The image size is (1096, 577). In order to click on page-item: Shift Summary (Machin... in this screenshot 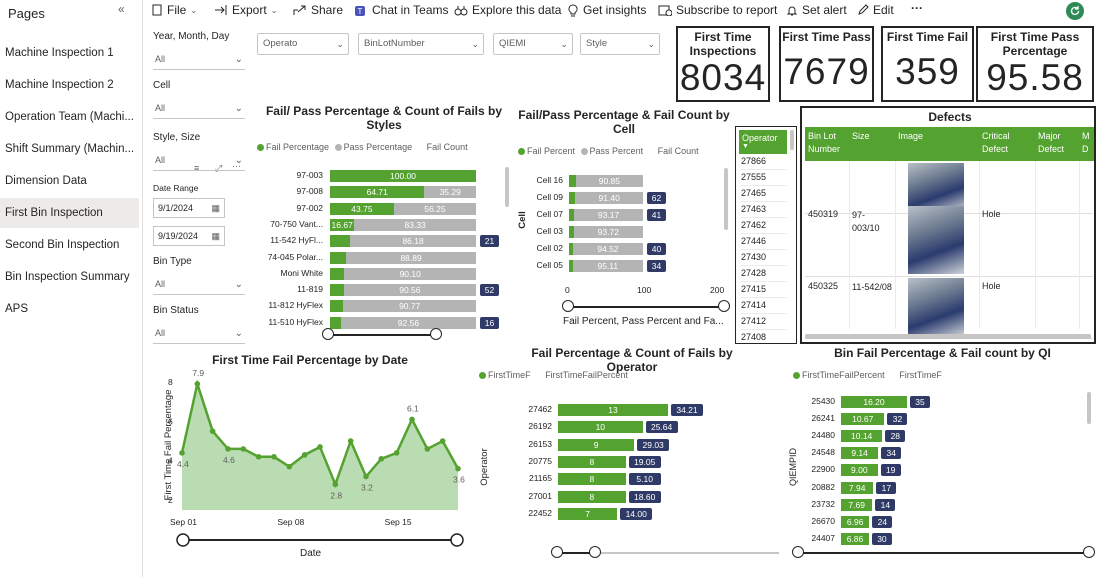, I will do `click(69, 149)`.